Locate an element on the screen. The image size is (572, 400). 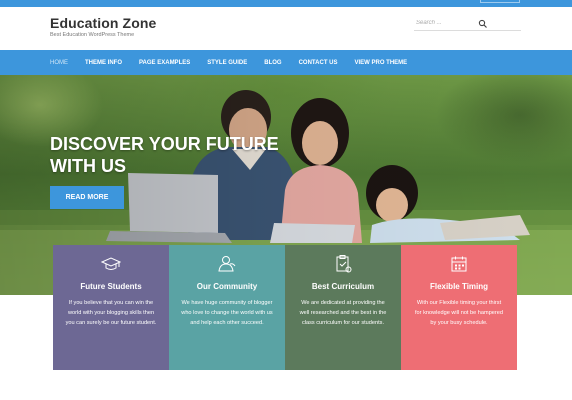
nav-item-page-examples: PAGE EXAMPLES is located at coordinates (164, 63).